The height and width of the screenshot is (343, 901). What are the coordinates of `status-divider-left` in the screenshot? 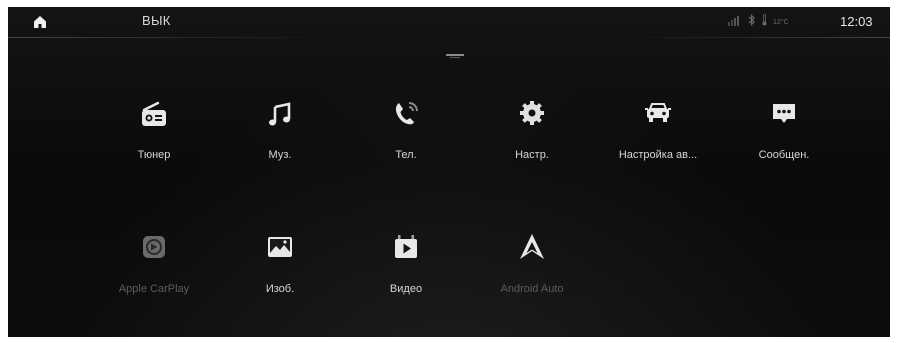 It's located at (173, 37).